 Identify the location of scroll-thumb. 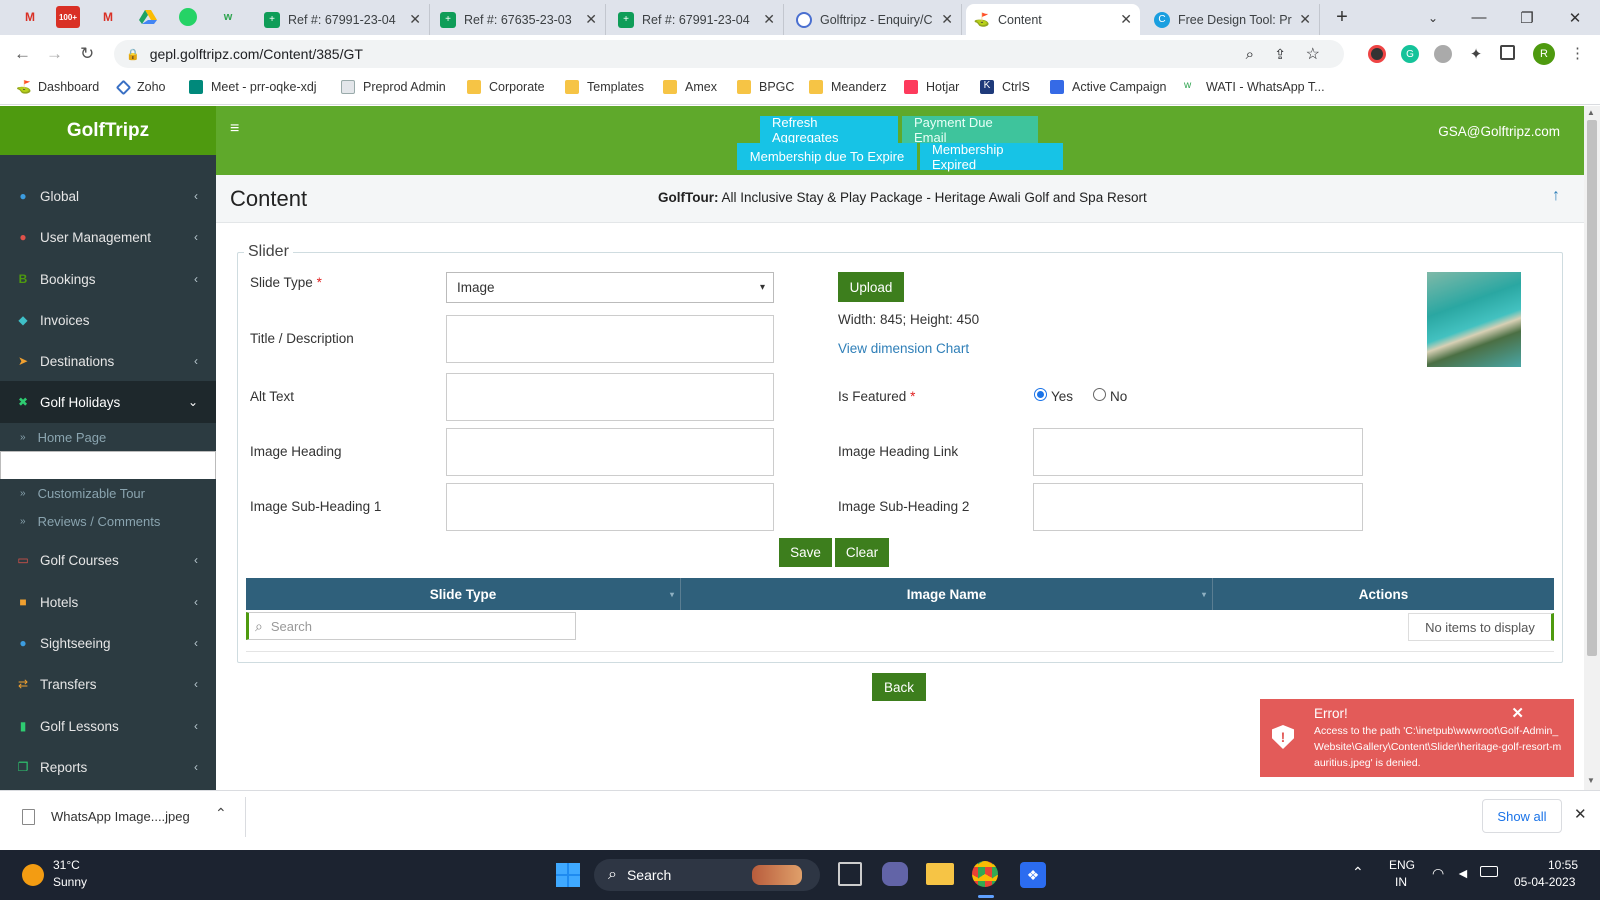
(1592, 388).